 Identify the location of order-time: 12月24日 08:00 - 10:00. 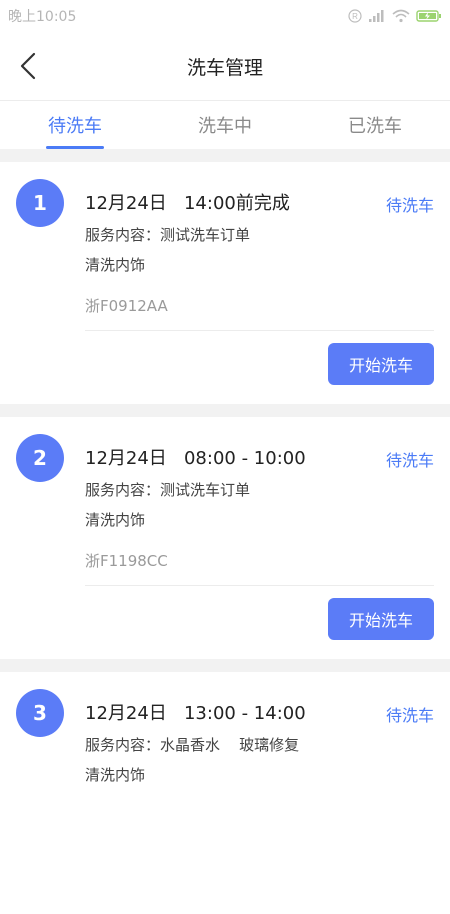
(195, 458).